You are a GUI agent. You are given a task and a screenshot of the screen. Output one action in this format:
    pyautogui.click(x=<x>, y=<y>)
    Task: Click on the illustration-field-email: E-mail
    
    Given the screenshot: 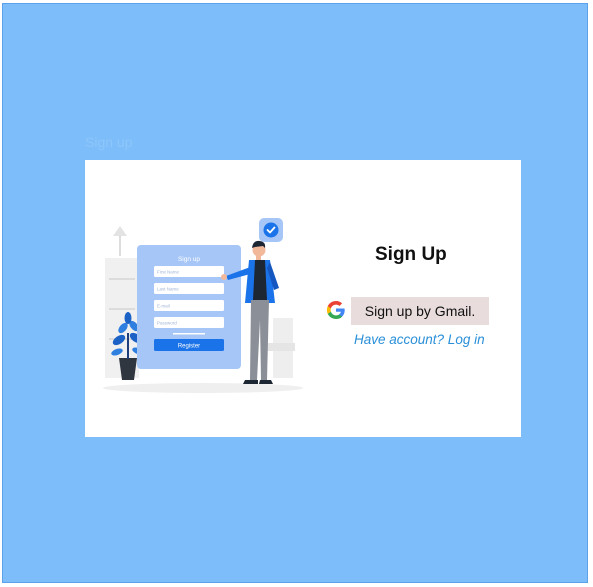 What is the action you would take?
    pyautogui.click(x=163, y=306)
    